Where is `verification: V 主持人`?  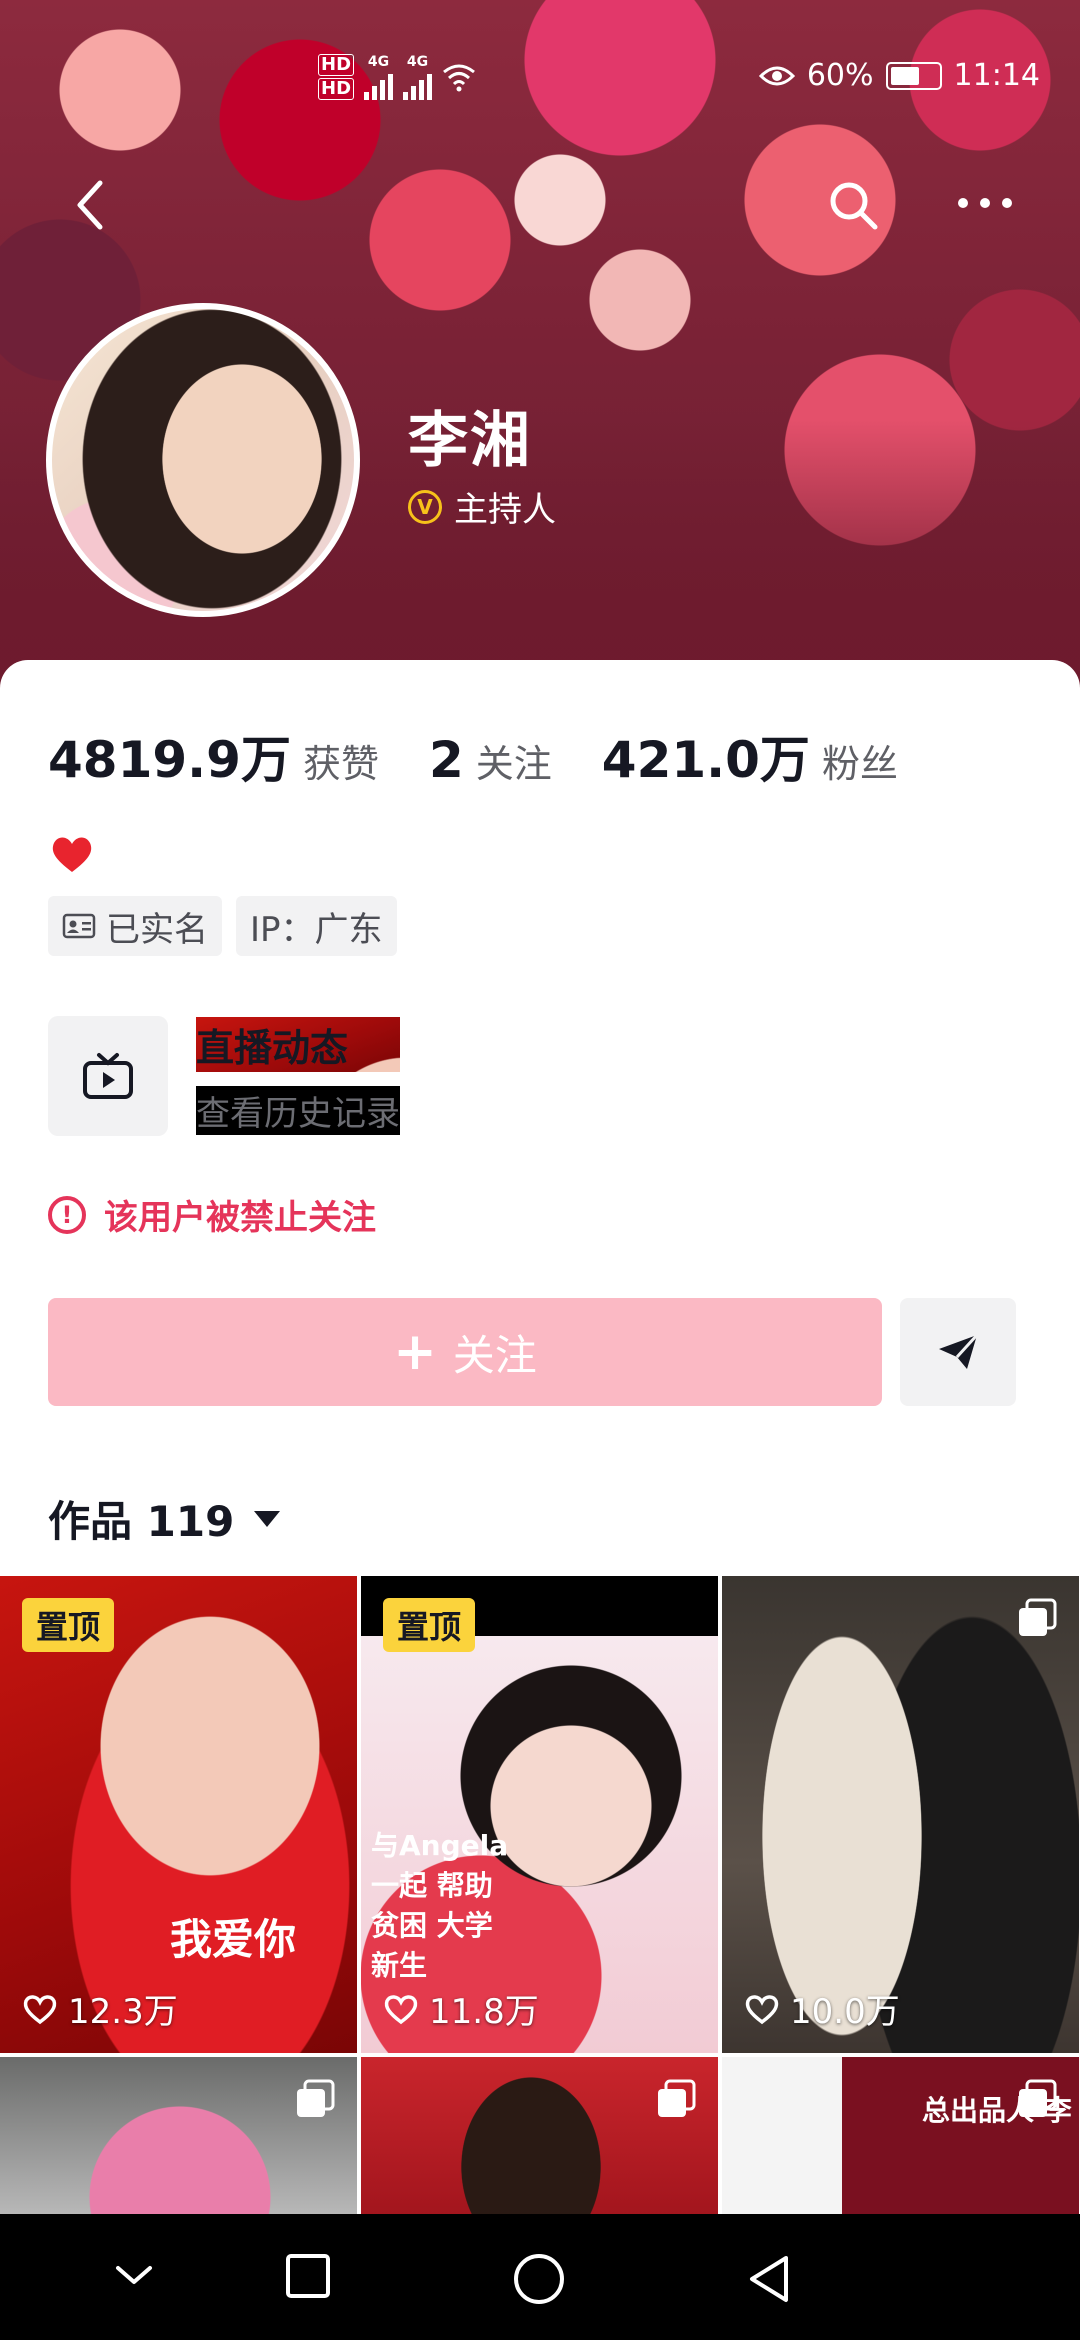 verification: V 主持人 is located at coordinates (482, 506).